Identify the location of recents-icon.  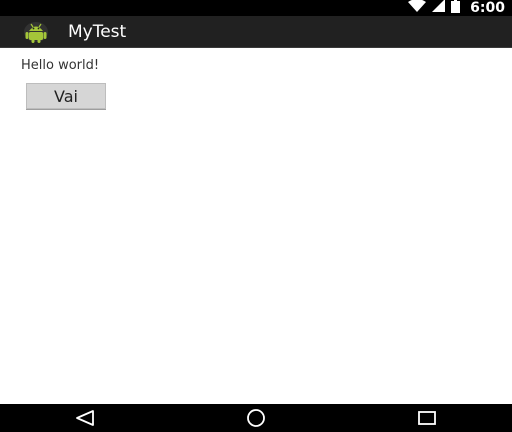
(427, 418).